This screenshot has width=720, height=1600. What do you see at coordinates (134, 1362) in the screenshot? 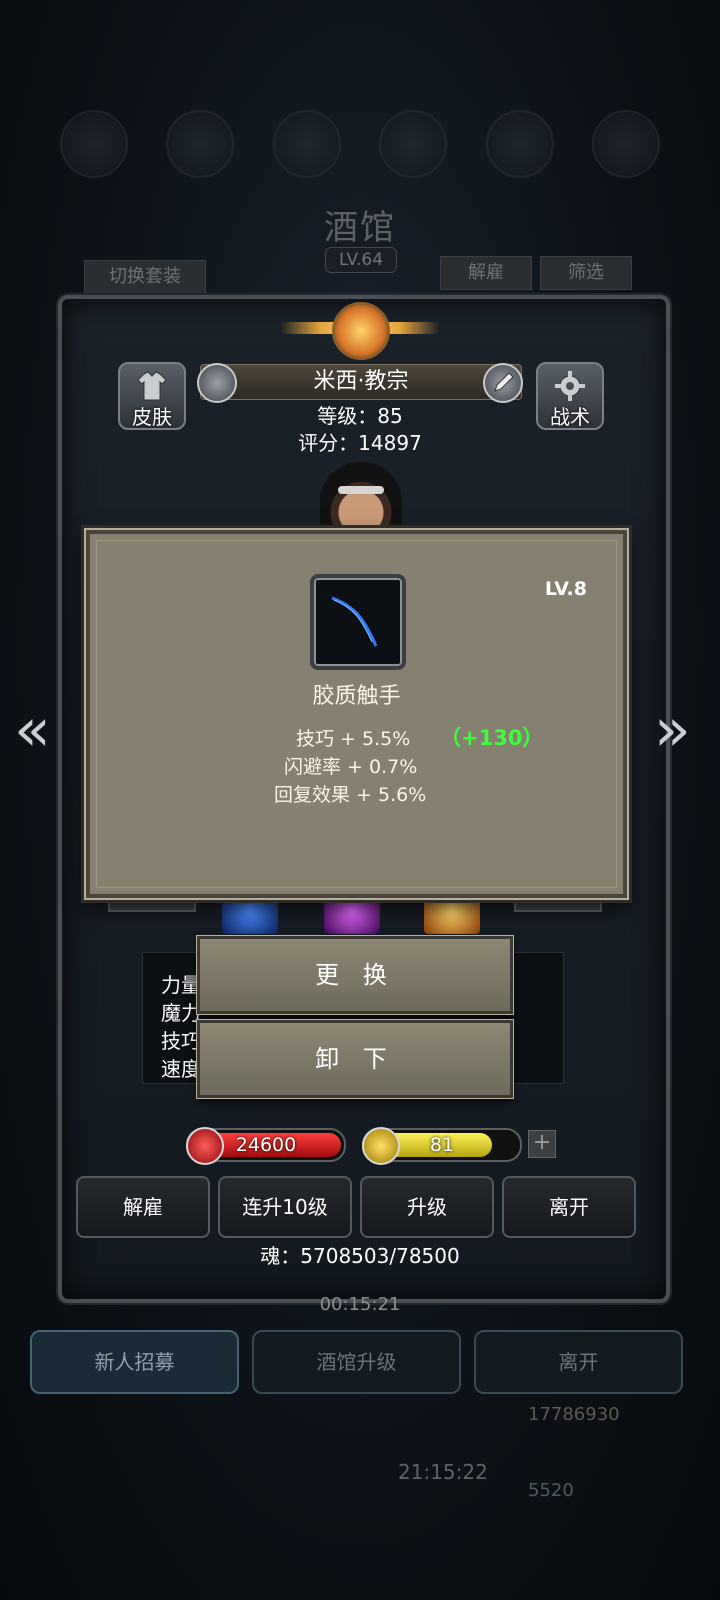
I see `tab-new-recruit: 新人招募` at bounding box center [134, 1362].